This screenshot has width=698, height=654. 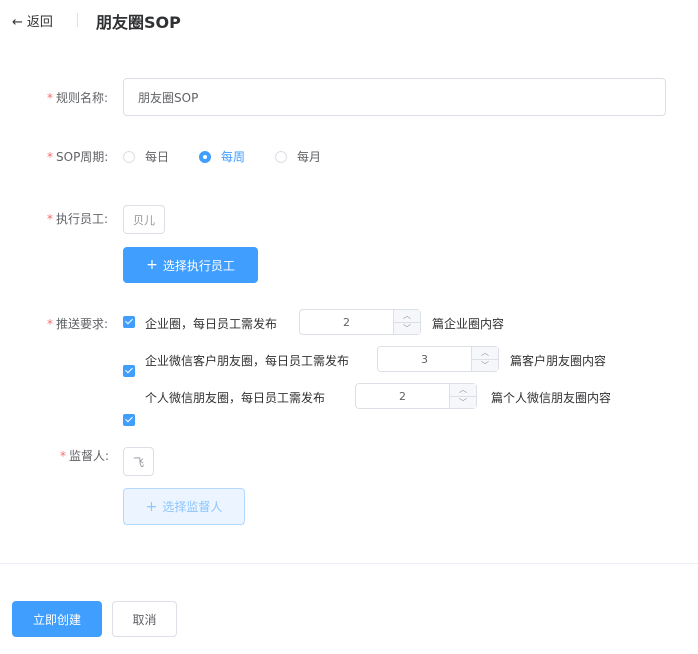 What do you see at coordinates (138, 461) in the screenshot?
I see `supervisor-tag: 飞` at bounding box center [138, 461].